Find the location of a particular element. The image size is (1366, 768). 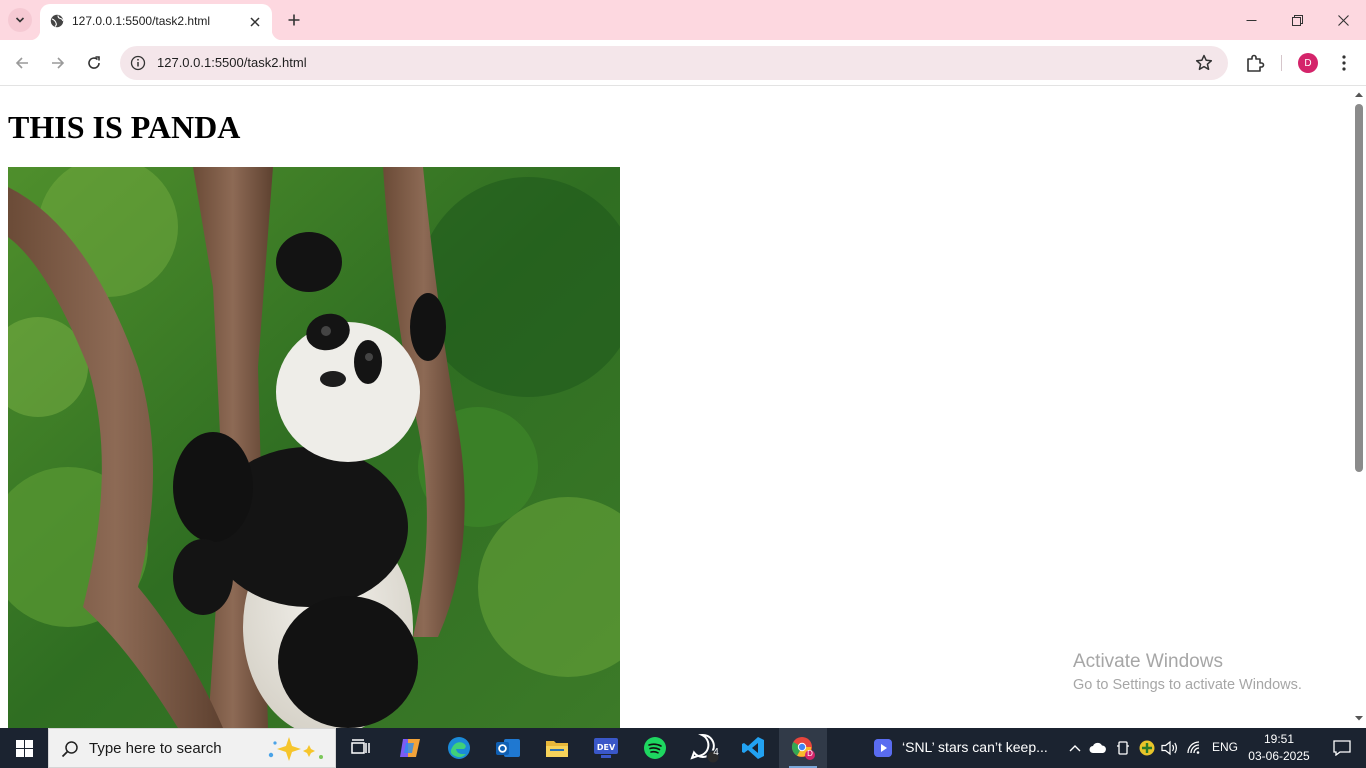

restore-icon is located at coordinates (1297, 20).